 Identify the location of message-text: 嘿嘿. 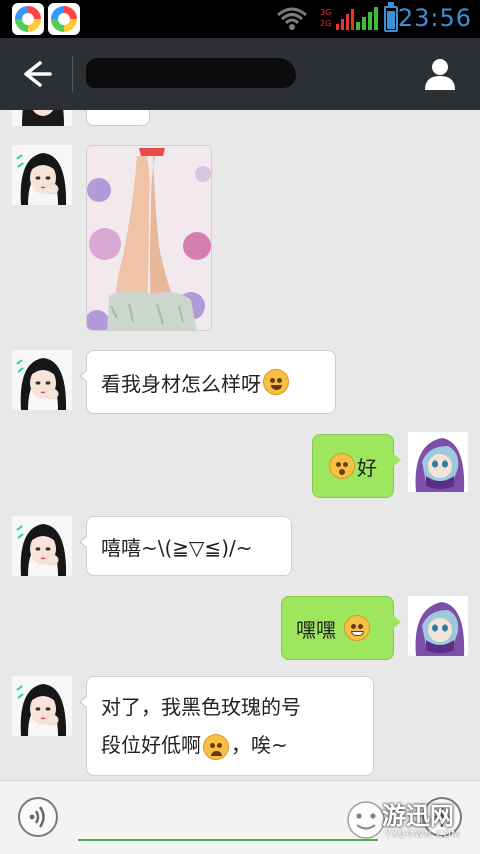
(316, 629).